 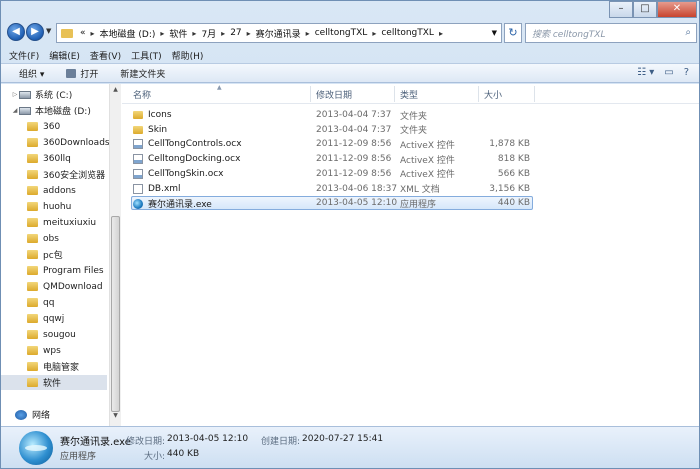 I want to click on view-controls: ☷ ▾ ▭ ?, so click(x=663, y=72).